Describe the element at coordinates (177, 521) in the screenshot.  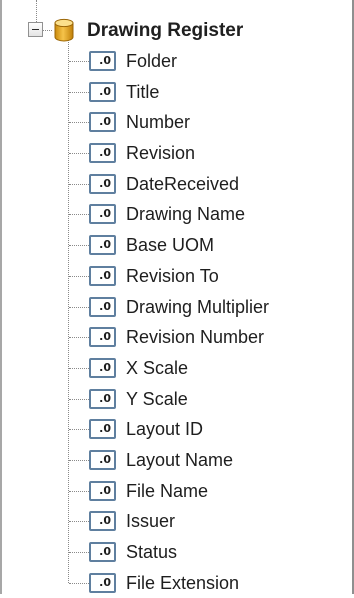
I see `tree-item-field: .0 Issuer` at that location.